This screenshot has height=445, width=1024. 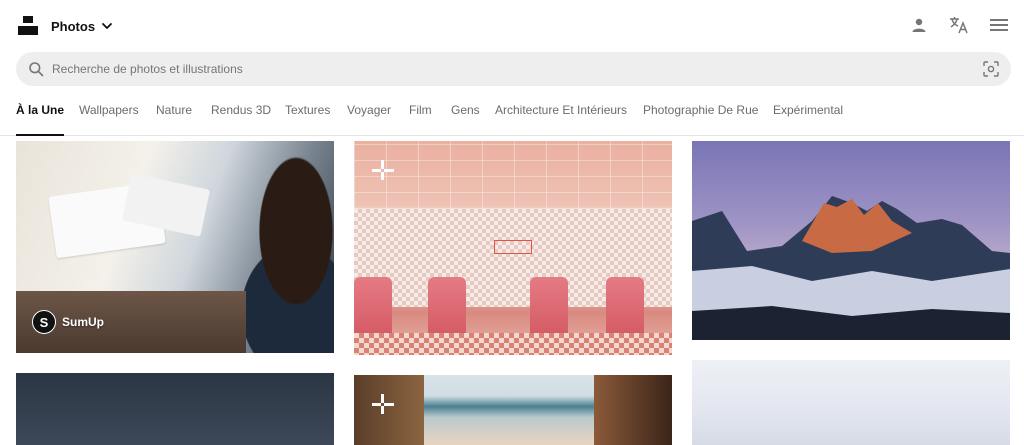 I want to click on sponsor-badge: S SumUp, so click(x=68, y=322).